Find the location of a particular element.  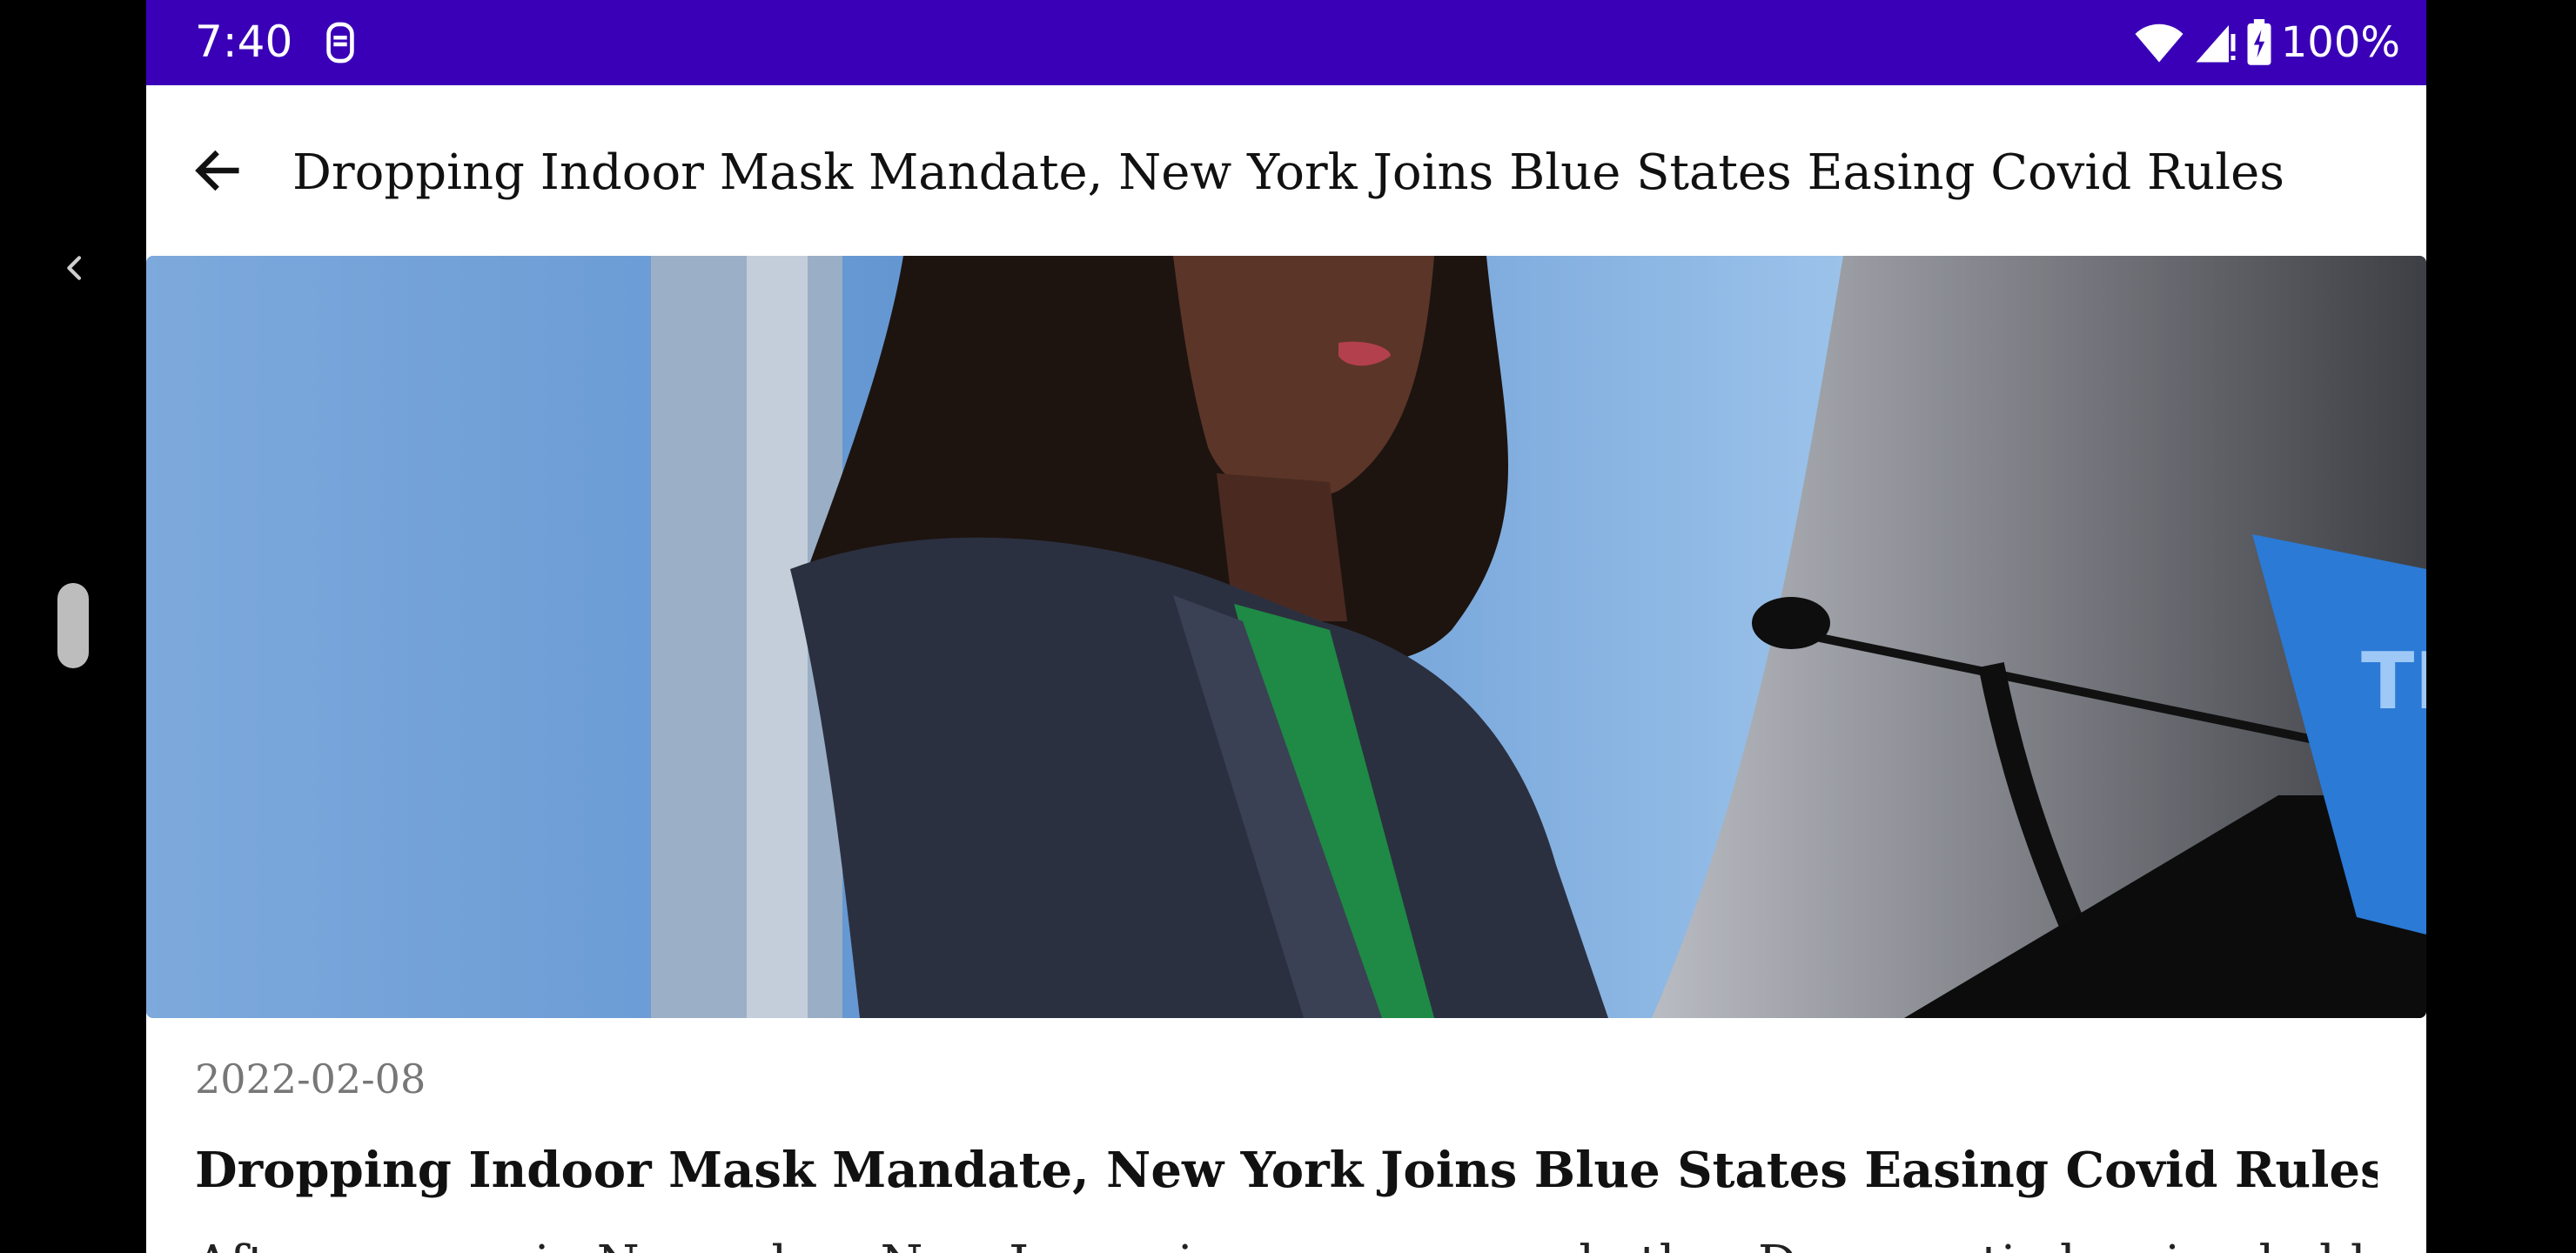

sign-lettering: TE is located at coordinates (2393, 682).